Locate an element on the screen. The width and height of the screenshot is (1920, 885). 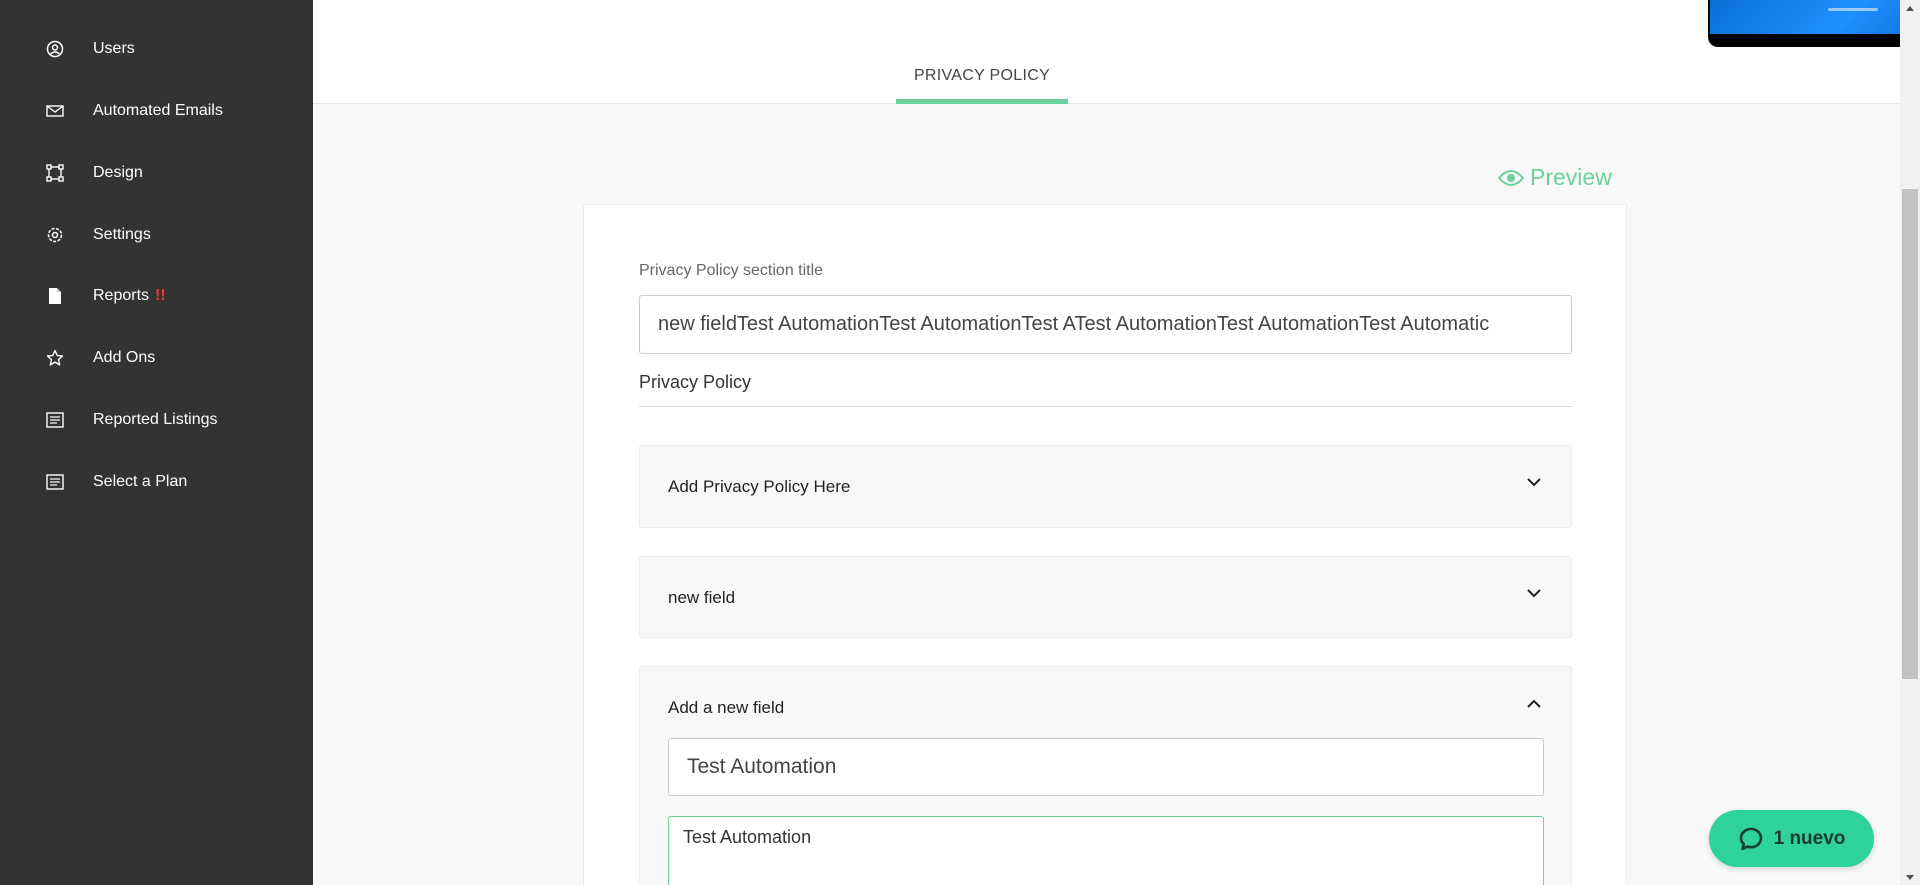
sidebar-item-label: Reports!! is located at coordinates (129, 296).